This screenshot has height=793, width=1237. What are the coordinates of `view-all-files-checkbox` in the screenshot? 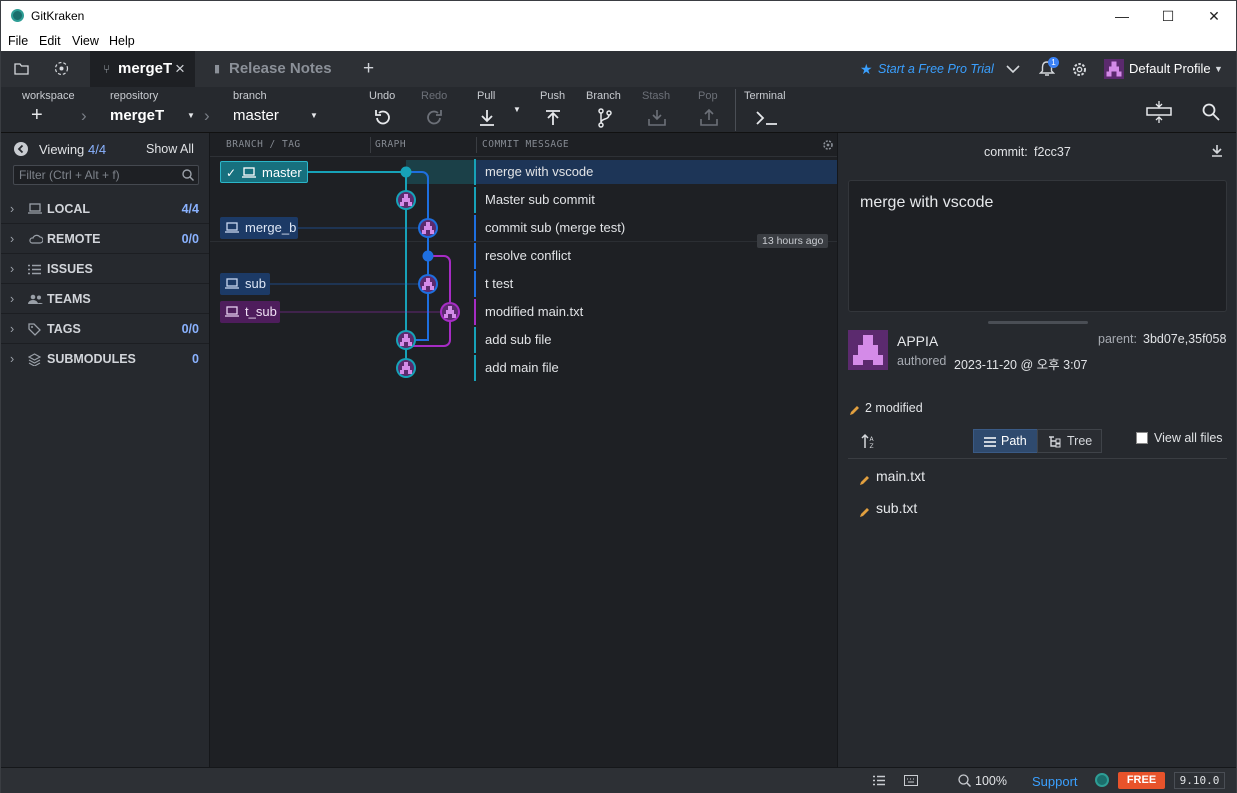 It's located at (1142, 438).